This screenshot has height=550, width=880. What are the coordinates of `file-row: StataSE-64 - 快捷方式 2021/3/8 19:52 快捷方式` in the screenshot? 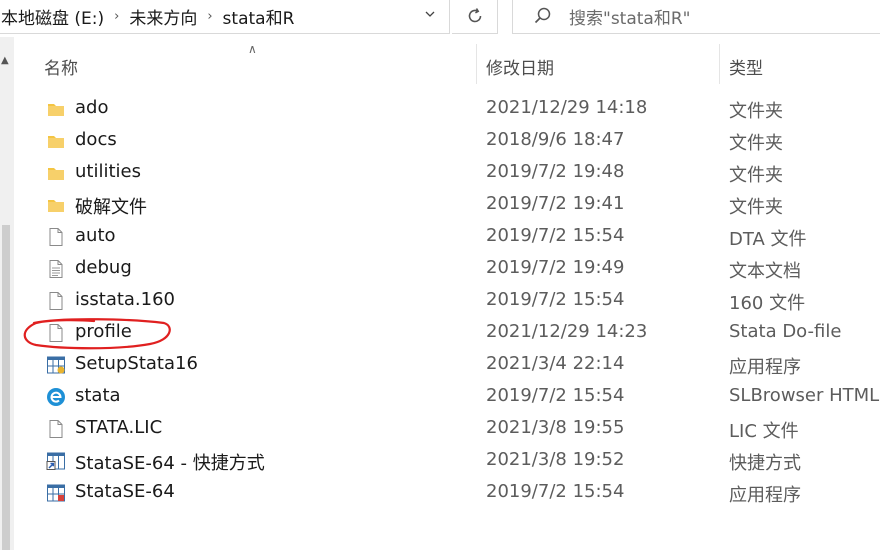 It's located at (440, 461).